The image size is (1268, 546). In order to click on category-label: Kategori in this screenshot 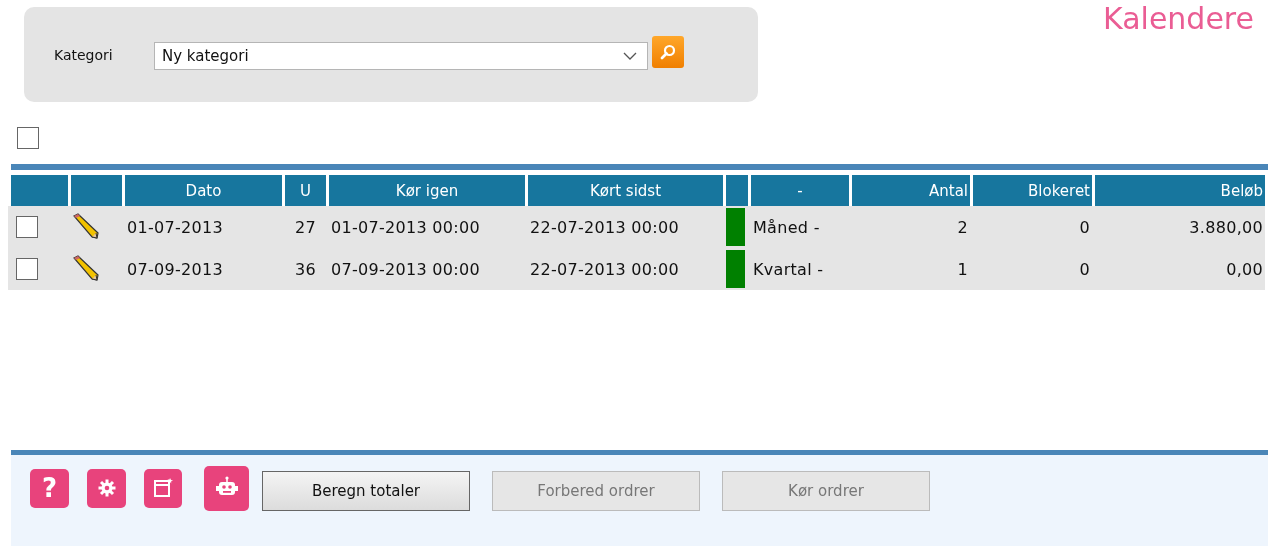, I will do `click(84, 54)`.